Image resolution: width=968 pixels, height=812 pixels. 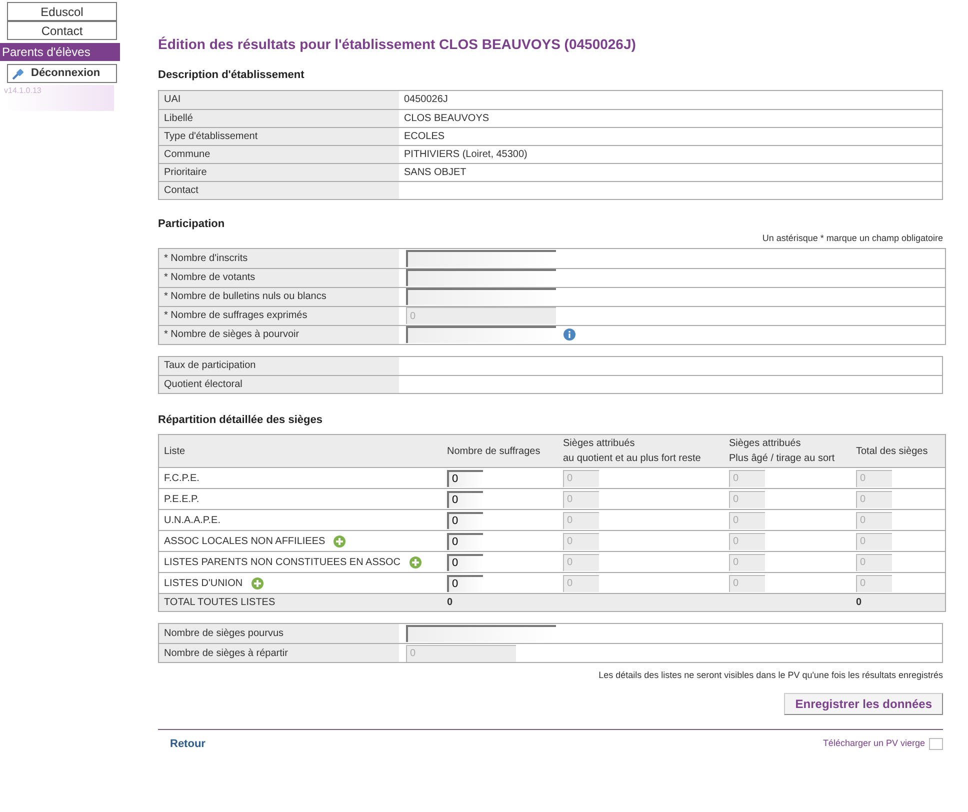 What do you see at coordinates (232, 75) in the screenshot?
I see `section-heading: Description d'établissement` at bounding box center [232, 75].